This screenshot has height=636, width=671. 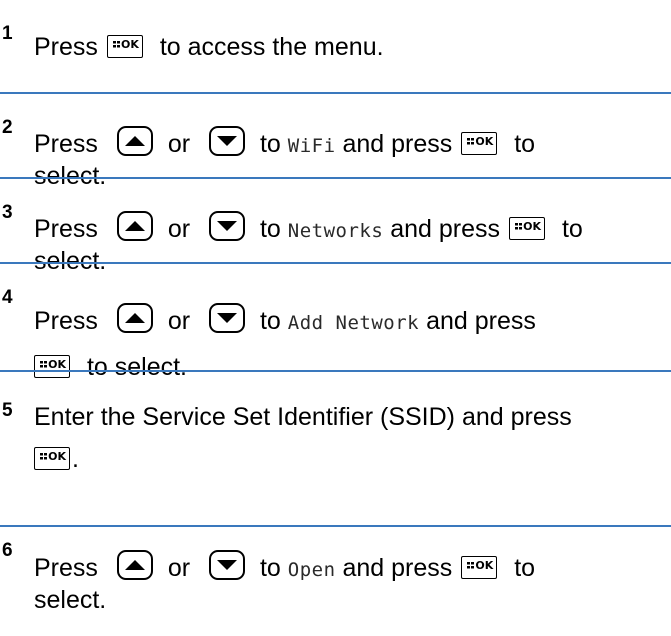 What do you see at coordinates (353, 323) in the screenshot?
I see `menu-item-name: Add Network` at bounding box center [353, 323].